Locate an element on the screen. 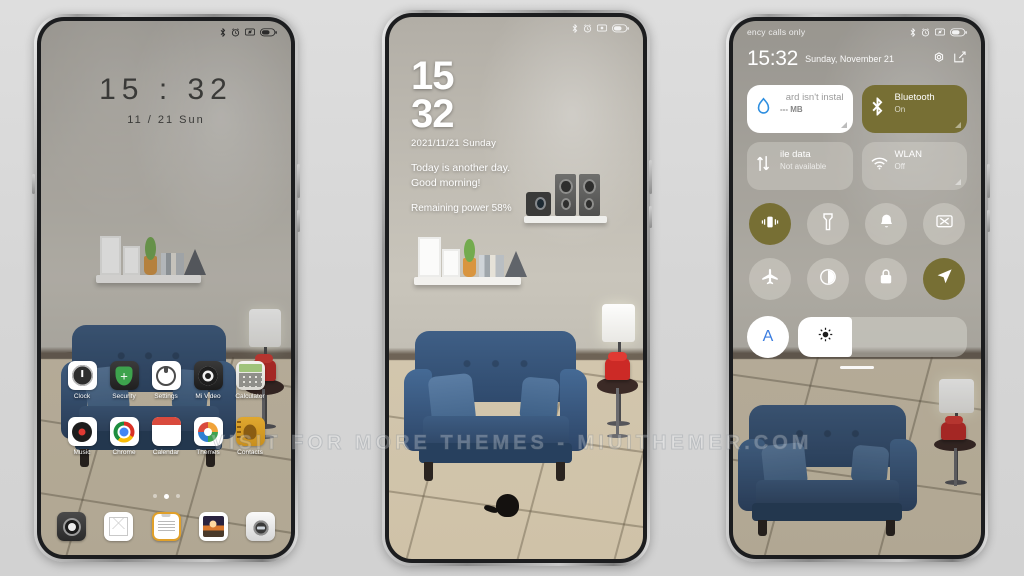 The height and width of the screenshot is (576, 1024). tile-sub: --- MB is located at coordinates (791, 110).